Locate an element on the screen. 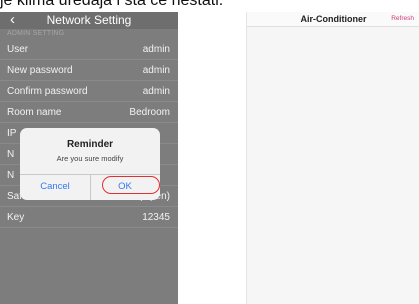  settings-row-key: Key 12345 is located at coordinates (89, 217).